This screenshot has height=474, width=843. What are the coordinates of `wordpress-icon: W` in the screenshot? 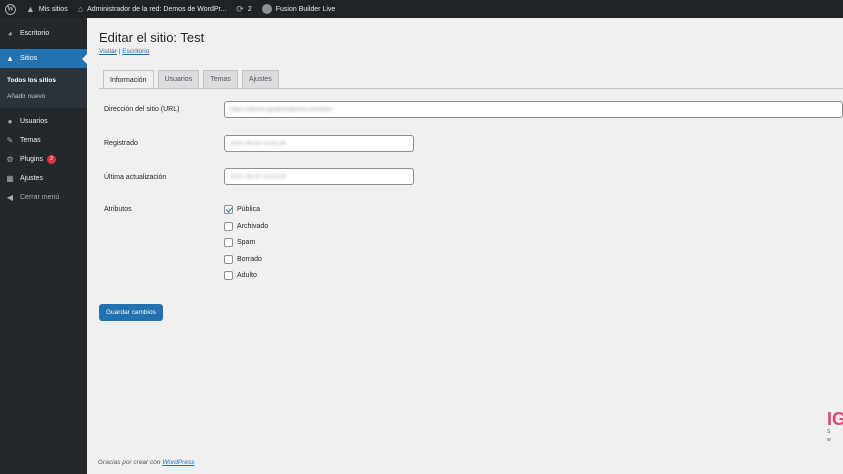 It's located at (10, 9).